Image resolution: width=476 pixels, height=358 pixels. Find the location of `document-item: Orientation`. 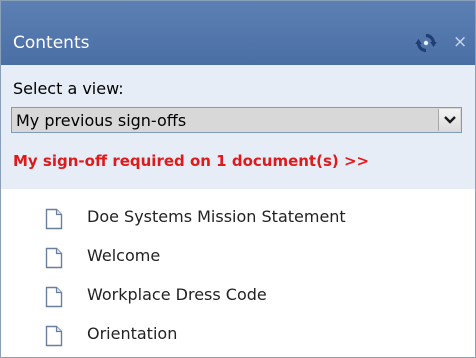

document-item: Orientation is located at coordinates (238, 333).